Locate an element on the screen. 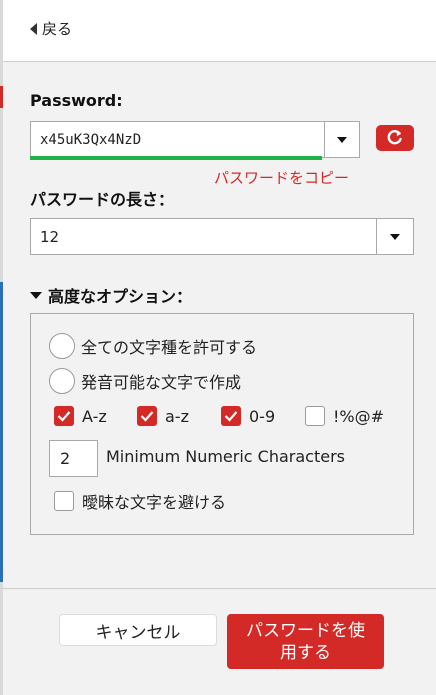 This screenshot has width=436, height=695. footer-divider is located at coordinates (219, 588).